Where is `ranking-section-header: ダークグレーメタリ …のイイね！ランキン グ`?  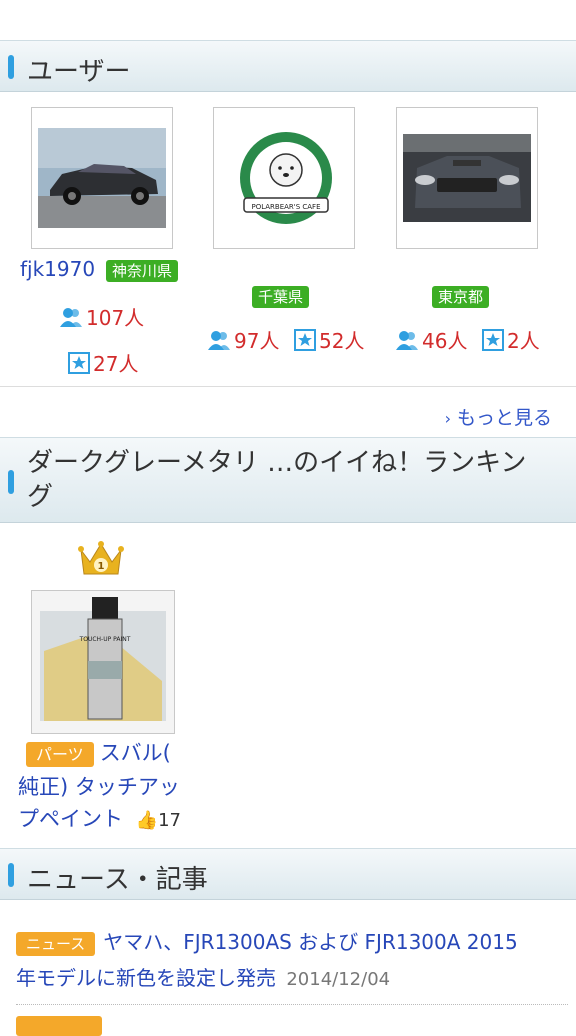 ranking-section-header: ダークグレーメタリ …のイイね！ランキン グ is located at coordinates (288, 480).